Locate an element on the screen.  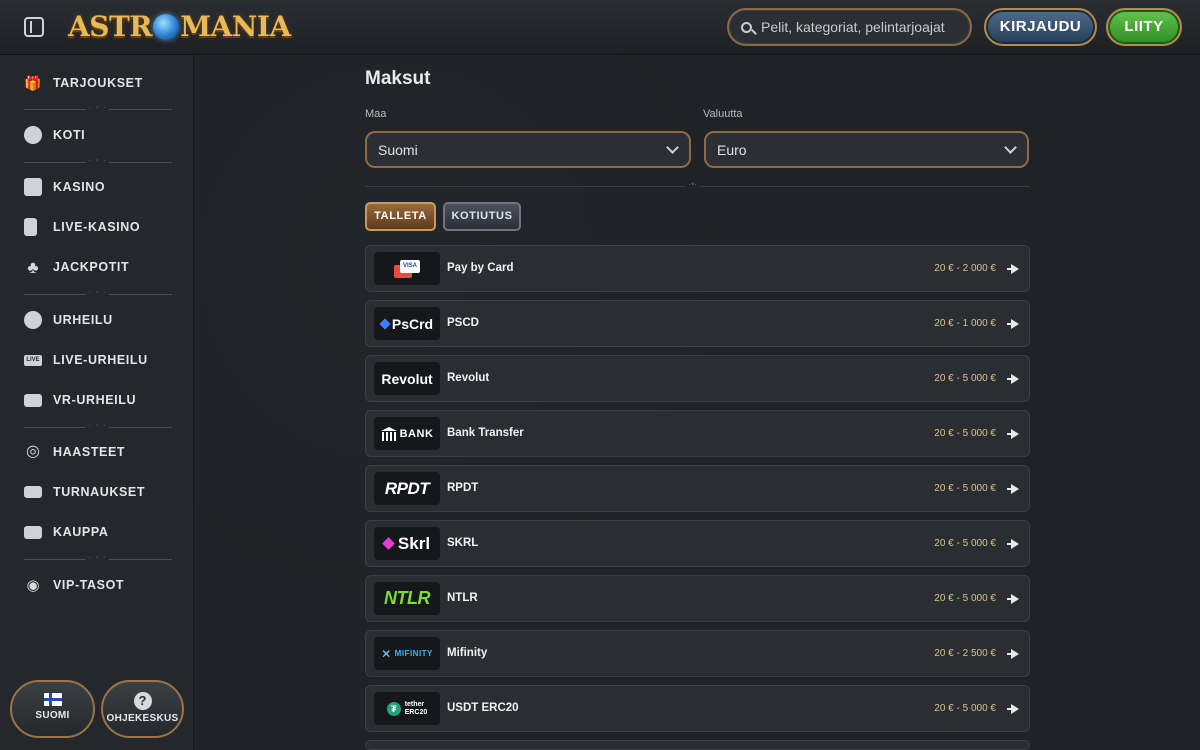
logo-text-end: MANIA is located at coordinates (235, 26).